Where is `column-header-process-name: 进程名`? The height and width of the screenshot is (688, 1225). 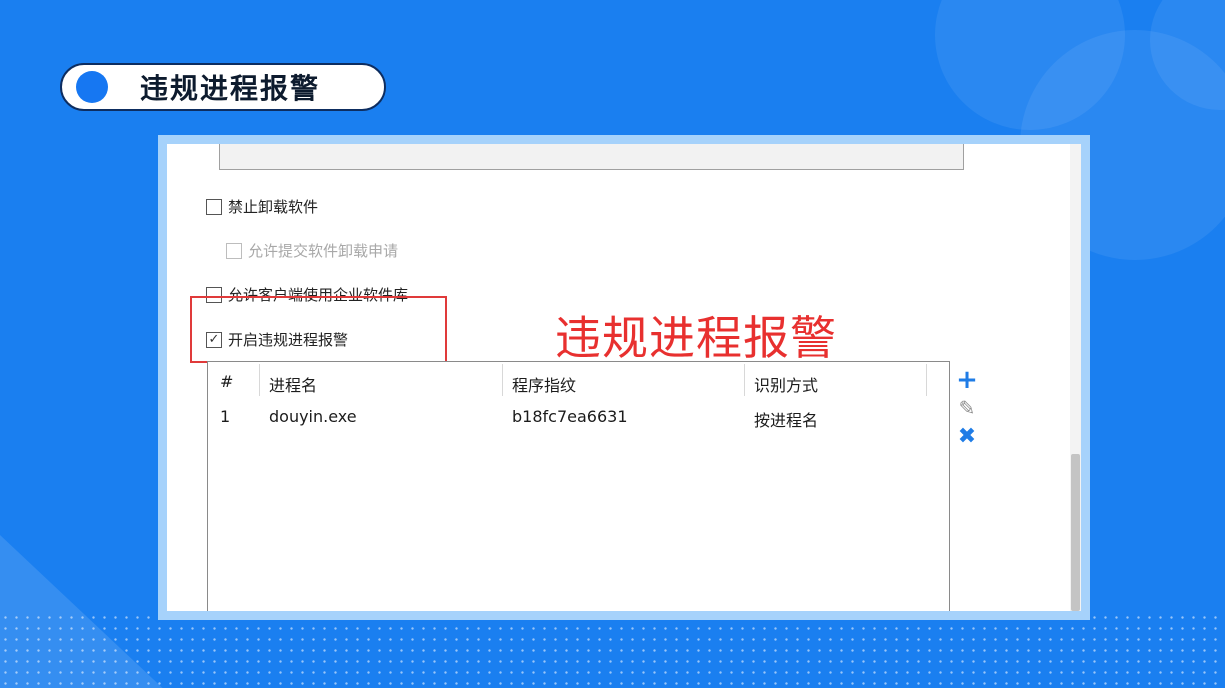 column-header-process-name: 进程名 is located at coordinates (293, 384).